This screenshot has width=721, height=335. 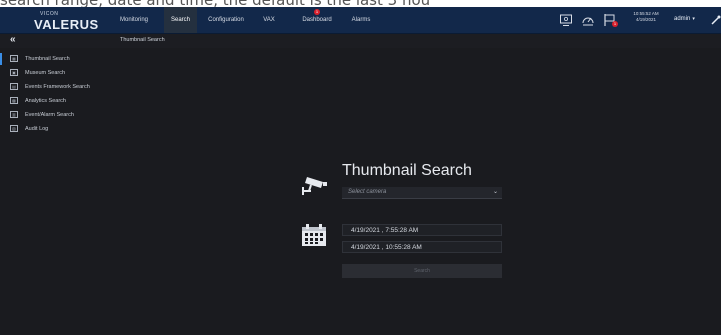 I want to click on sidebar-item-label: Museum Search, so click(x=45, y=73).